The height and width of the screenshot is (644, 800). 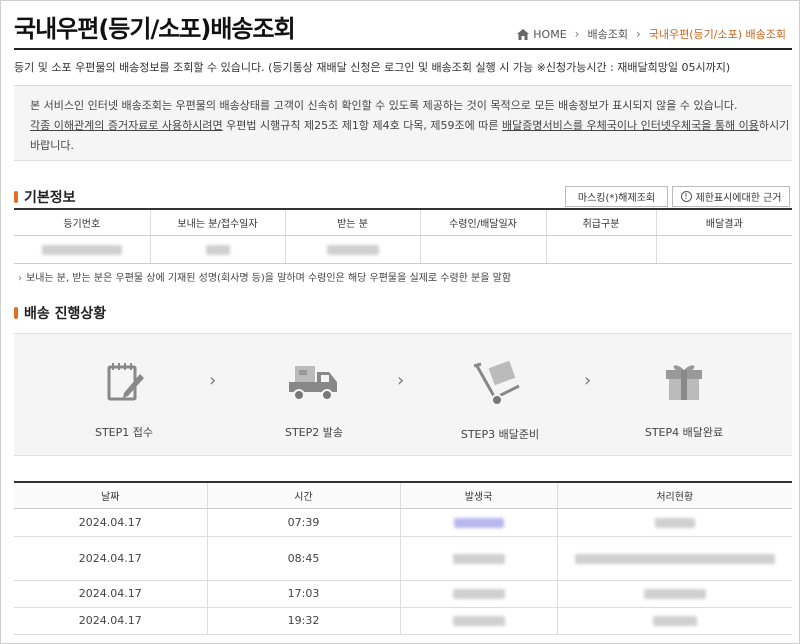 I want to click on receiver-date-cell, so click(x=482, y=249).